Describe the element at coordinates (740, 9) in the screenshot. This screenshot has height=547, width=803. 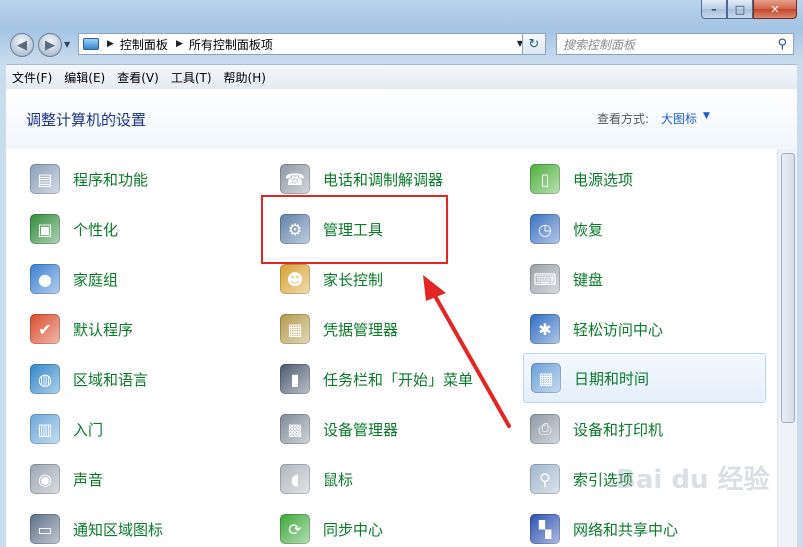
I see `maximize-button: □` at that location.